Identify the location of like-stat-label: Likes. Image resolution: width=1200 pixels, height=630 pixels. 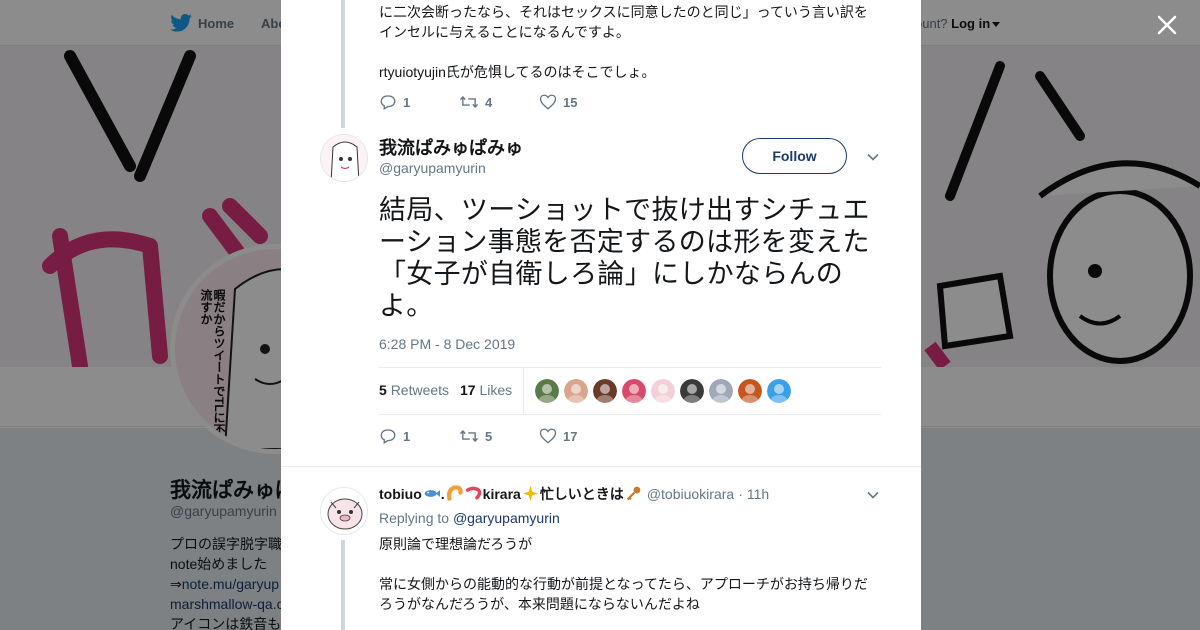
(496, 390).